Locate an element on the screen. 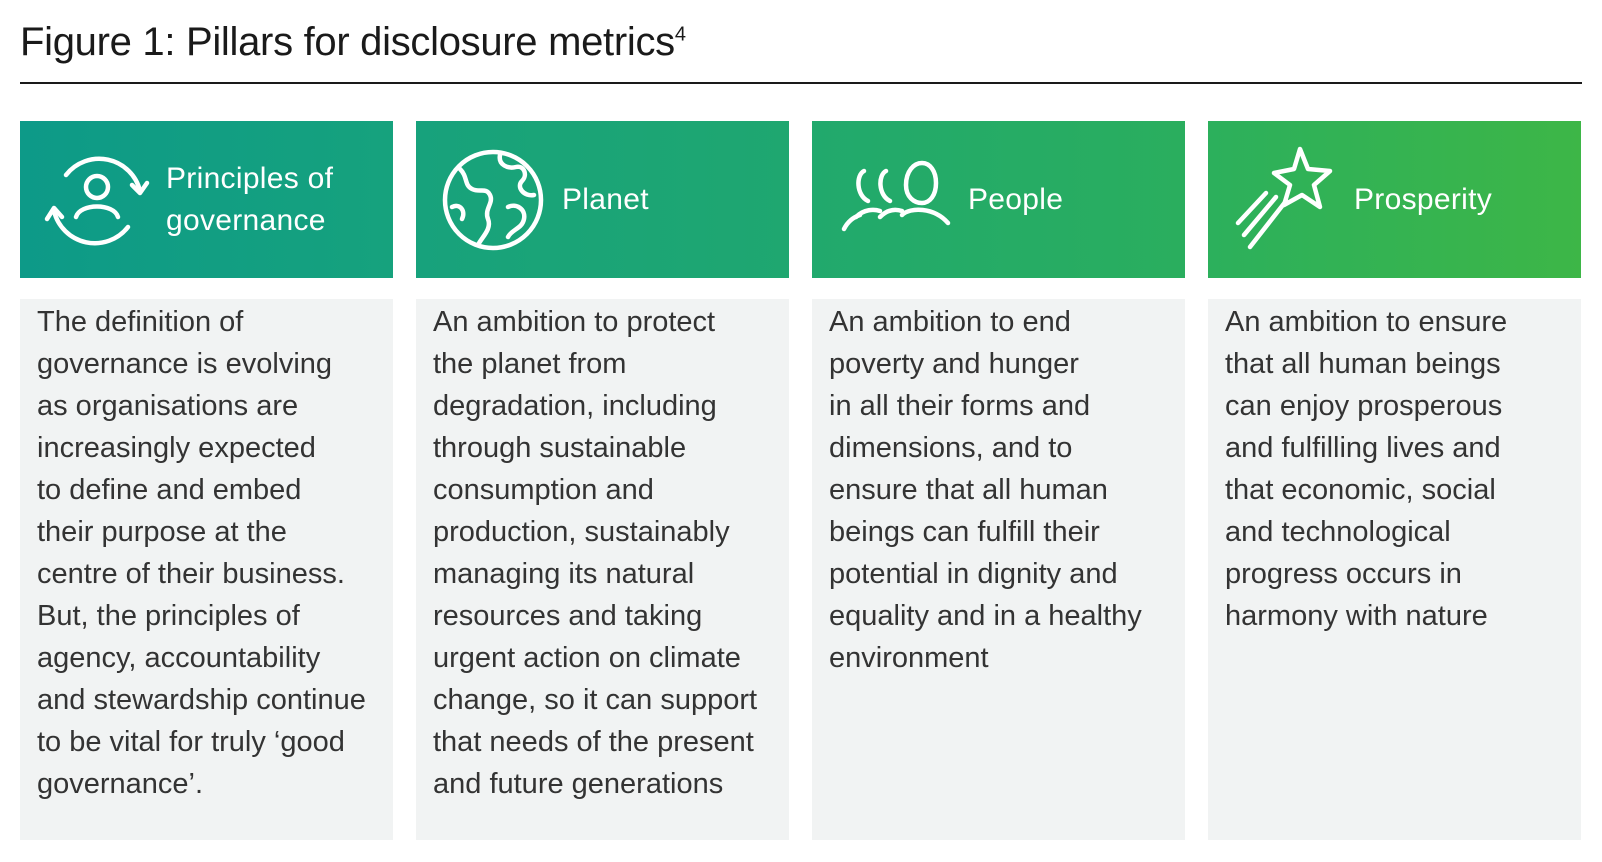 The image size is (1602, 862). pillar-planet-heading: Planet is located at coordinates (605, 199).